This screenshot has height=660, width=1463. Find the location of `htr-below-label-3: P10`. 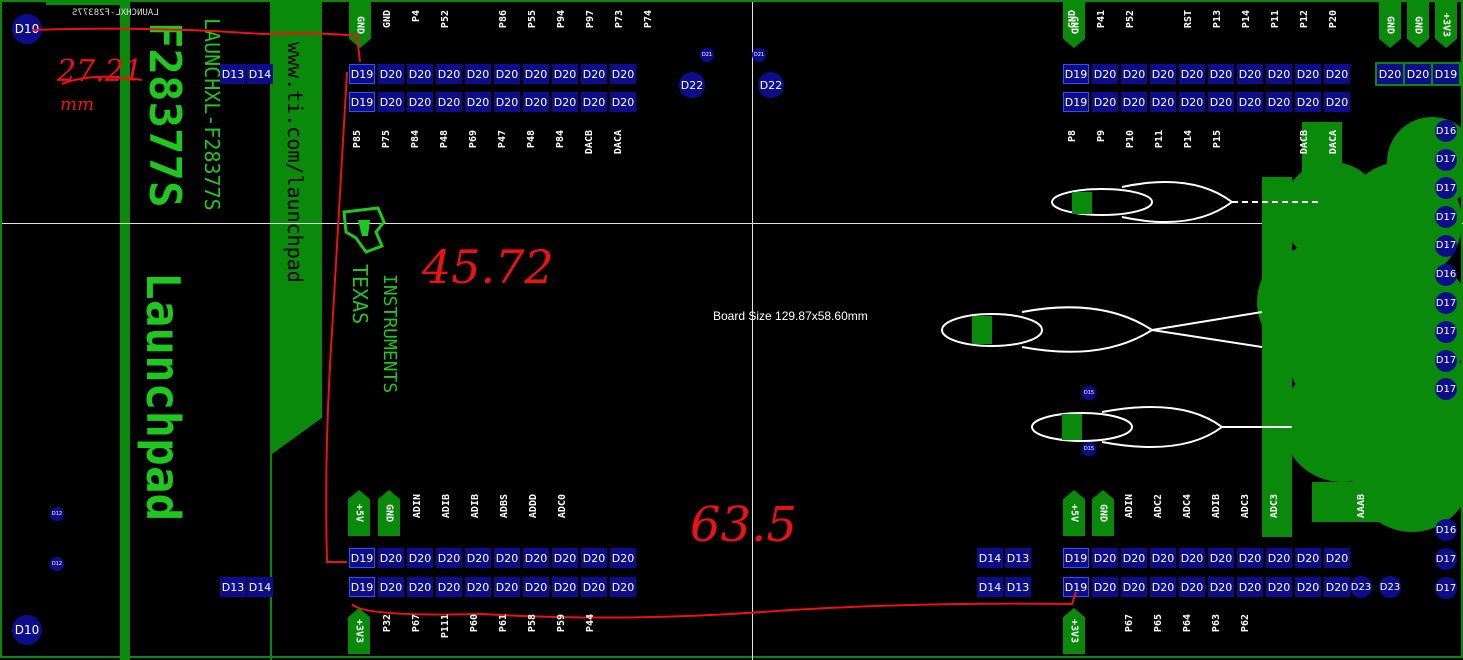

htr-below-label-3: P10 is located at coordinates (1130, 139).